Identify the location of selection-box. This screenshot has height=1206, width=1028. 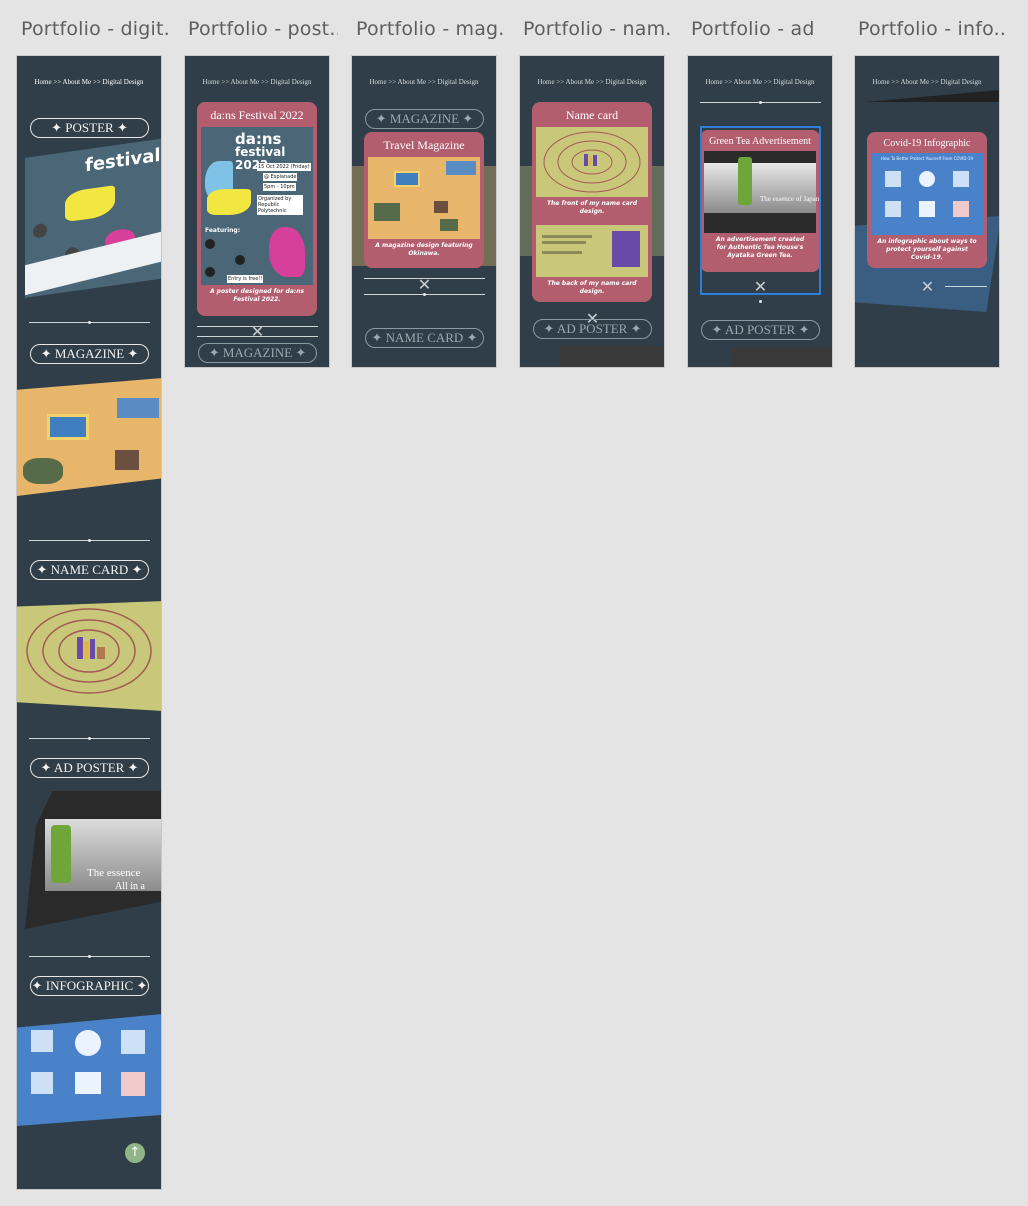
(760, 210).